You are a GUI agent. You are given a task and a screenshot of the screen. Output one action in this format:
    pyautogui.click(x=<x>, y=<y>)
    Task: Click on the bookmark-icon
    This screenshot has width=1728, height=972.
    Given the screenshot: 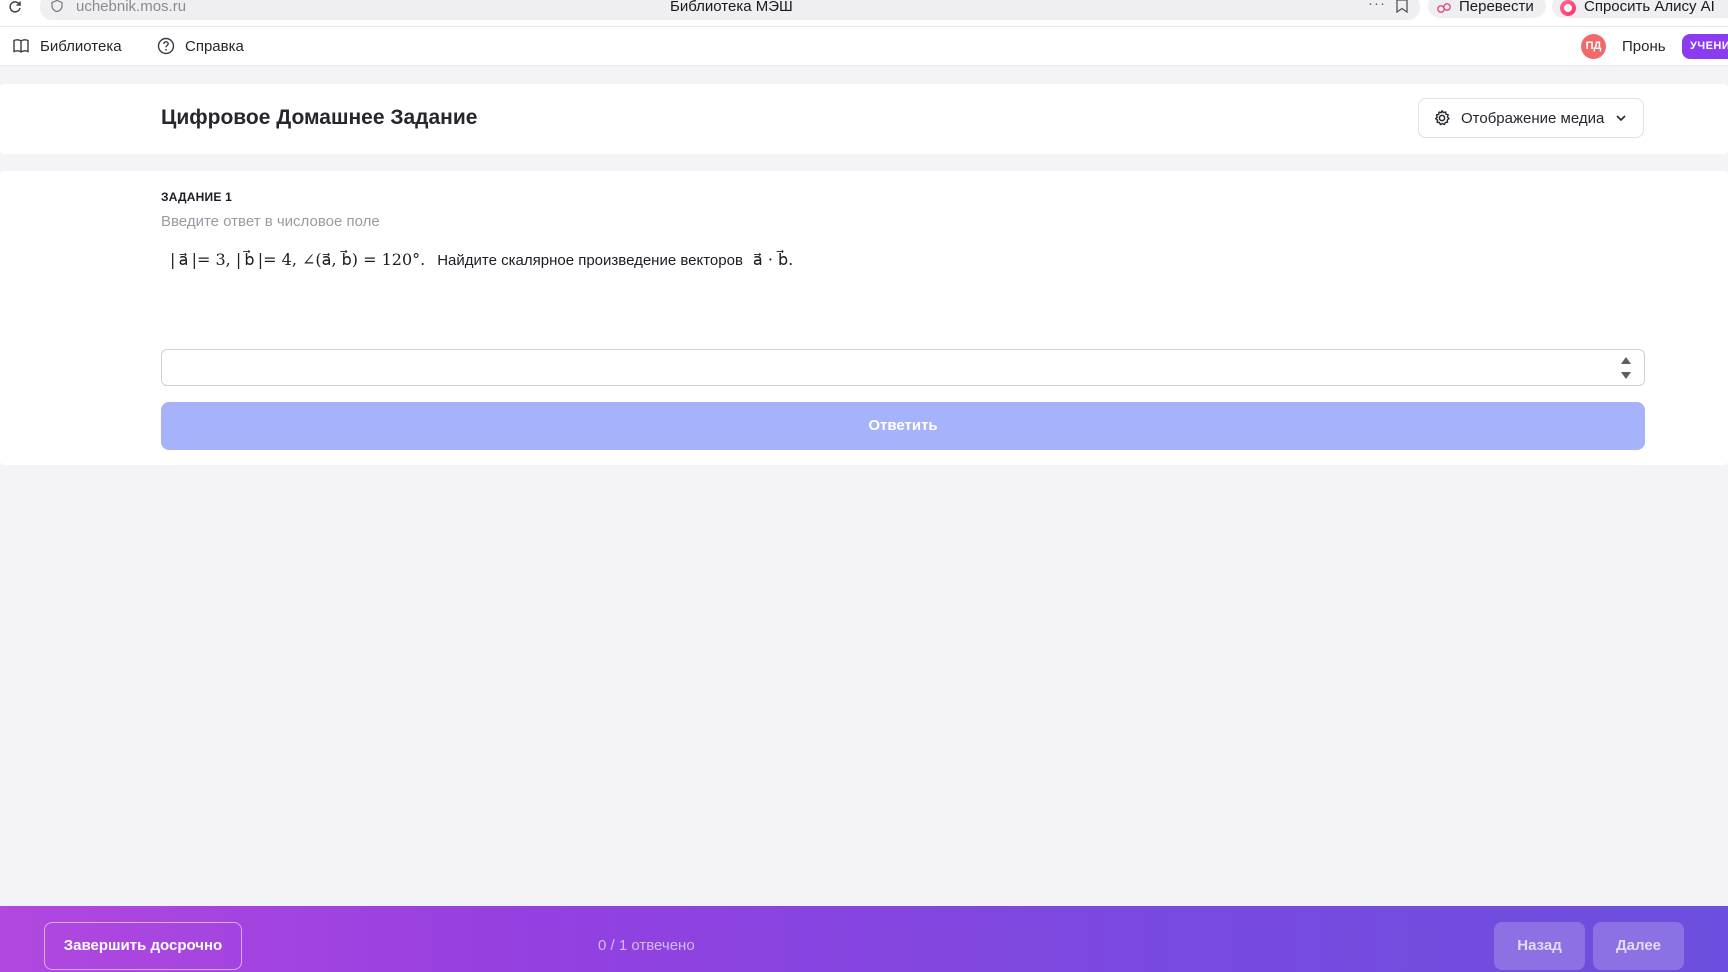 What is the action you would take?
    pyautogui.click(x=1402, y=6)
    